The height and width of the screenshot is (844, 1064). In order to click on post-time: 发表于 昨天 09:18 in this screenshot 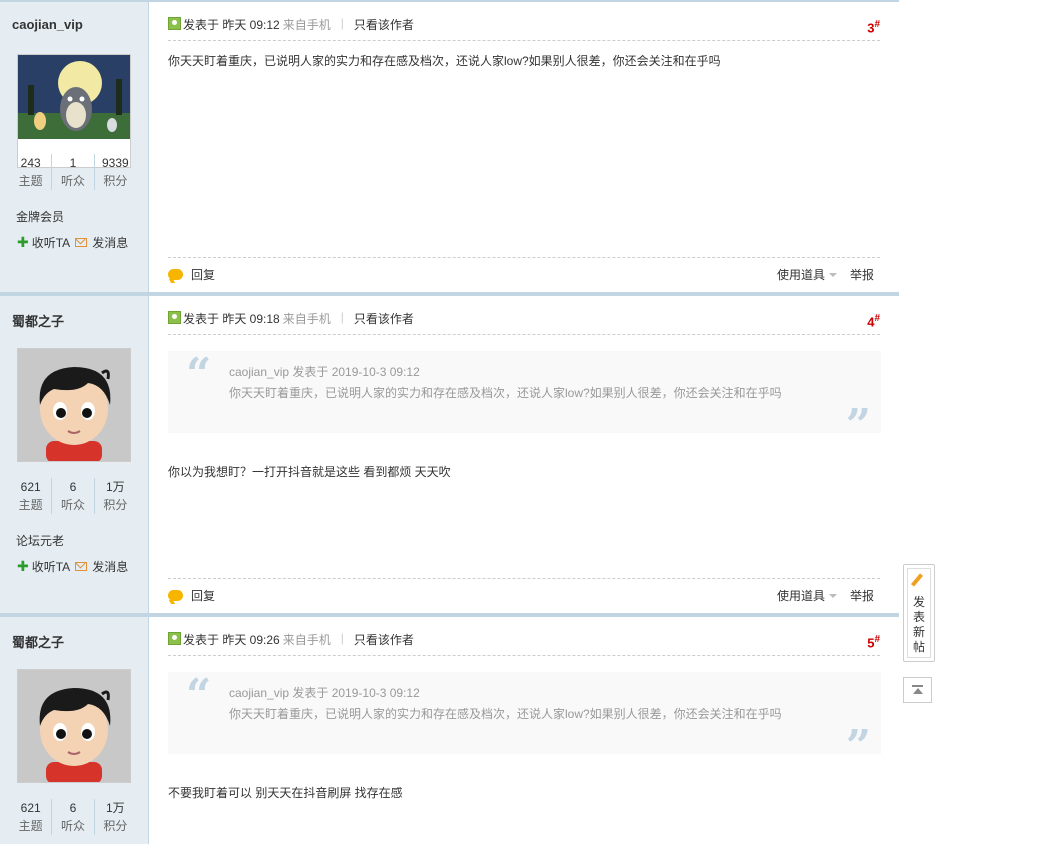, I will do `click(231, 319)`.